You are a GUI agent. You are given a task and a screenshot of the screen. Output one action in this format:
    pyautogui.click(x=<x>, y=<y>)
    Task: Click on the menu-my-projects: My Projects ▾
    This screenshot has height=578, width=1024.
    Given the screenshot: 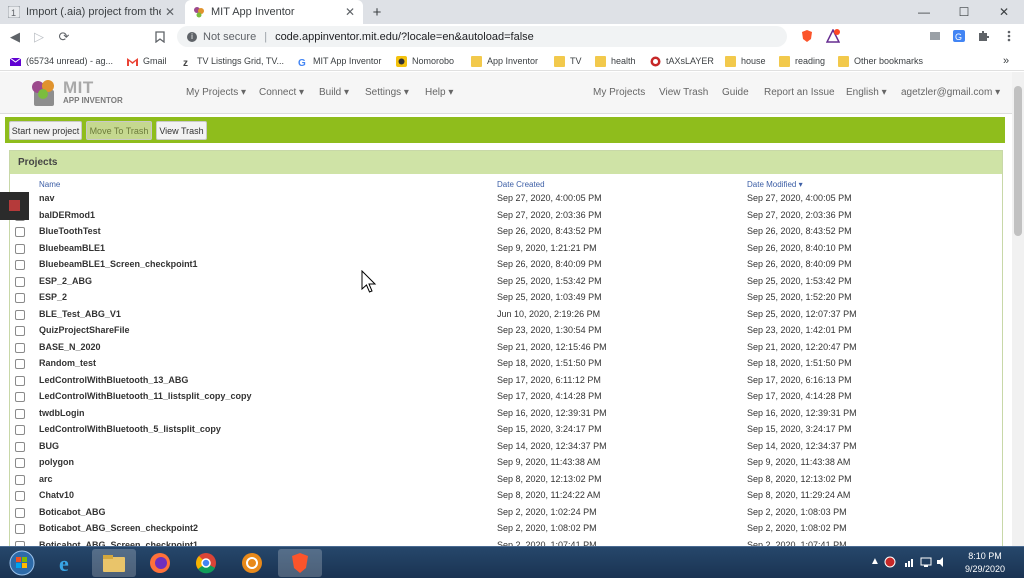 What is the action you would take?
    pyautogui.click(x=216, y=92)
    